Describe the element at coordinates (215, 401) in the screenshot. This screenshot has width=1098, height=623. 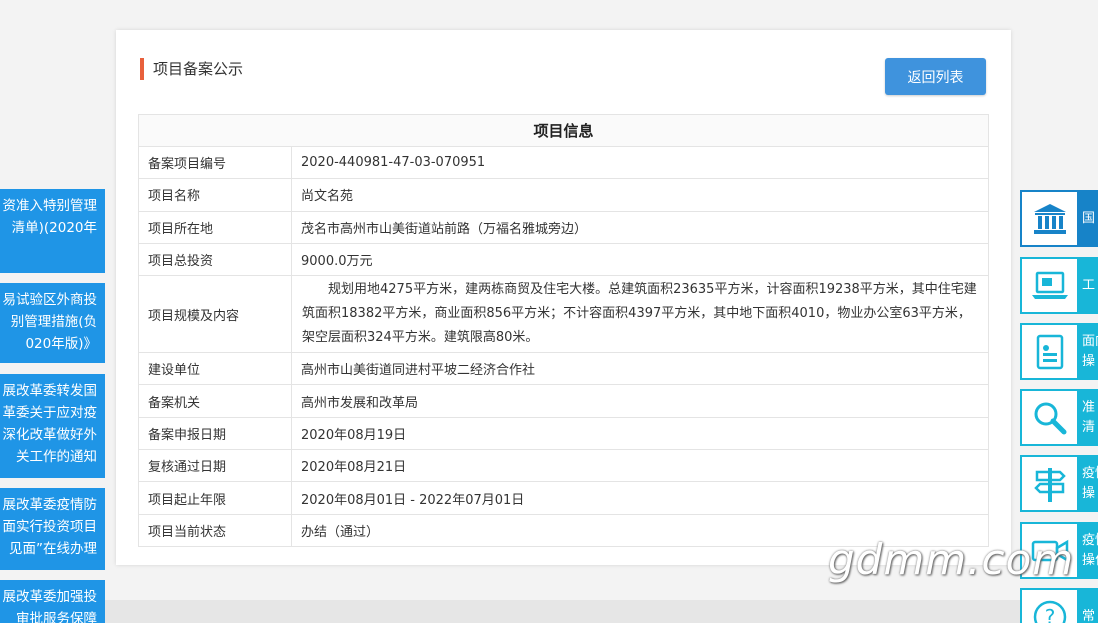
I see `row-label: 备案机关` at that location.